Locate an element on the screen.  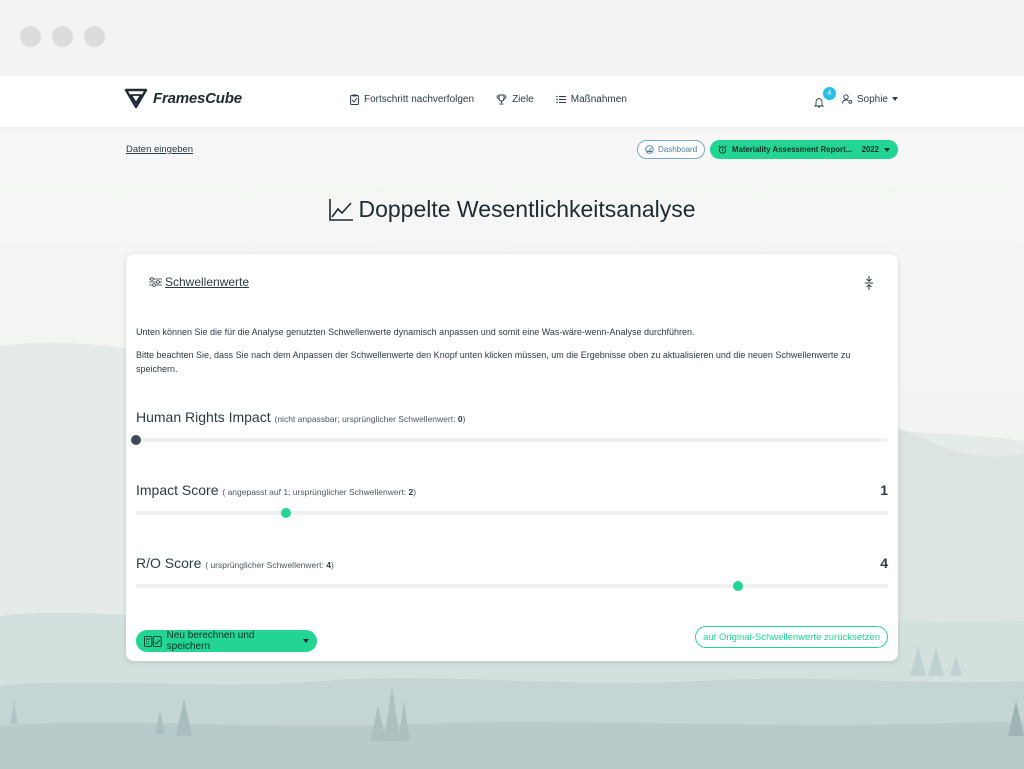
thresholds-heading-label: Schwellenwerte is located at coordinates (207, 282).